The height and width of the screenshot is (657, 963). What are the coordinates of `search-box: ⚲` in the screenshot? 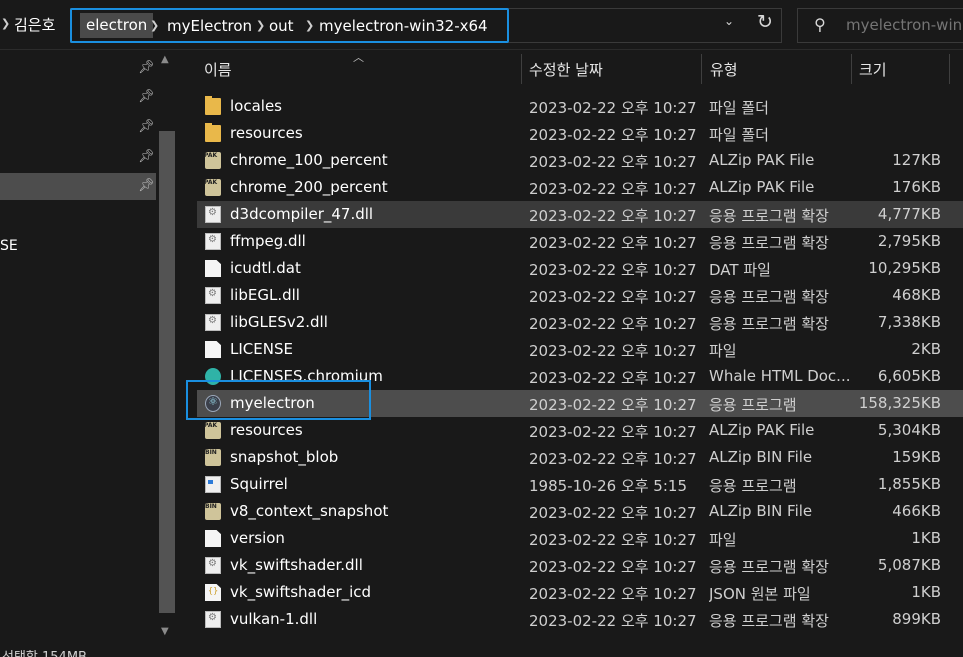 It's located at (880, 25).